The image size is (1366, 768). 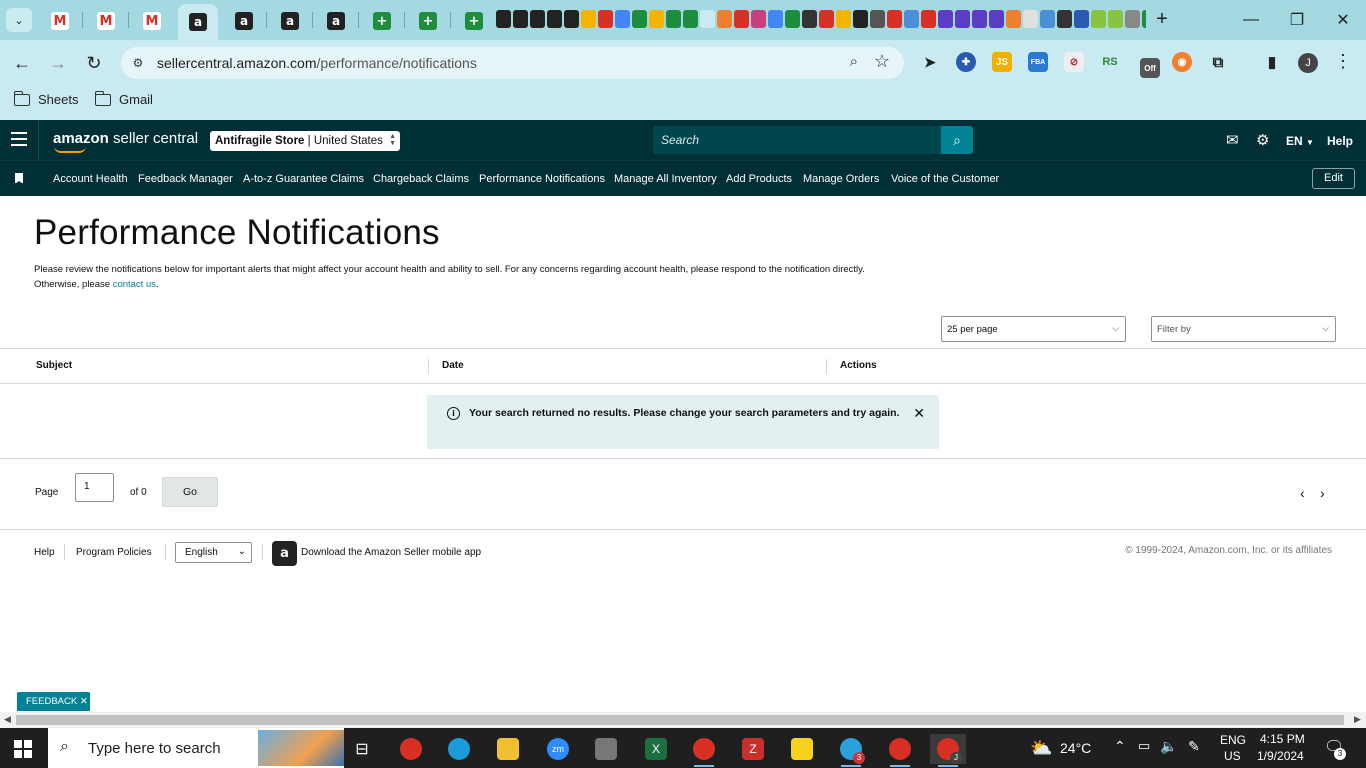 I want to click on edit-nav-button: Edit, so click(x=1333, y=178).